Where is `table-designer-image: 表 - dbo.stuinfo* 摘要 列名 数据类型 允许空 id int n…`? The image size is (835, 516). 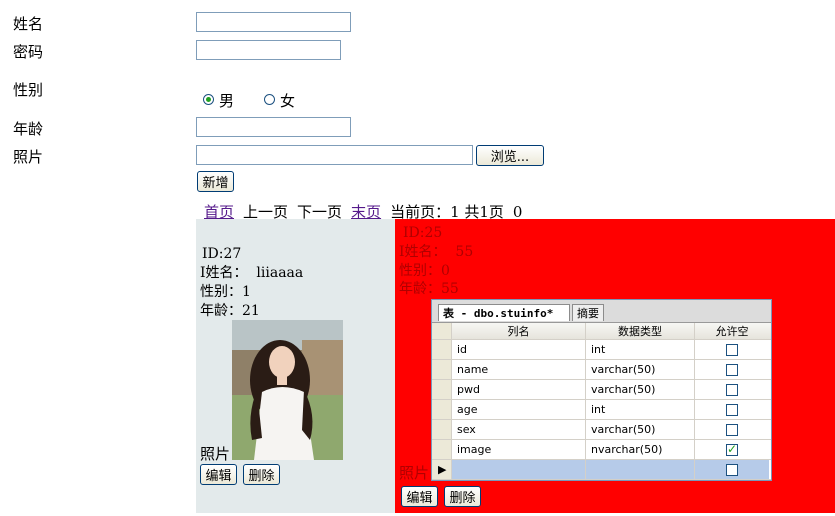
table-designer-image: 表 - dbo.stuinfo* 摘要 列名 数据类型 允许空 id int n… is located at coordinates (601, 390).